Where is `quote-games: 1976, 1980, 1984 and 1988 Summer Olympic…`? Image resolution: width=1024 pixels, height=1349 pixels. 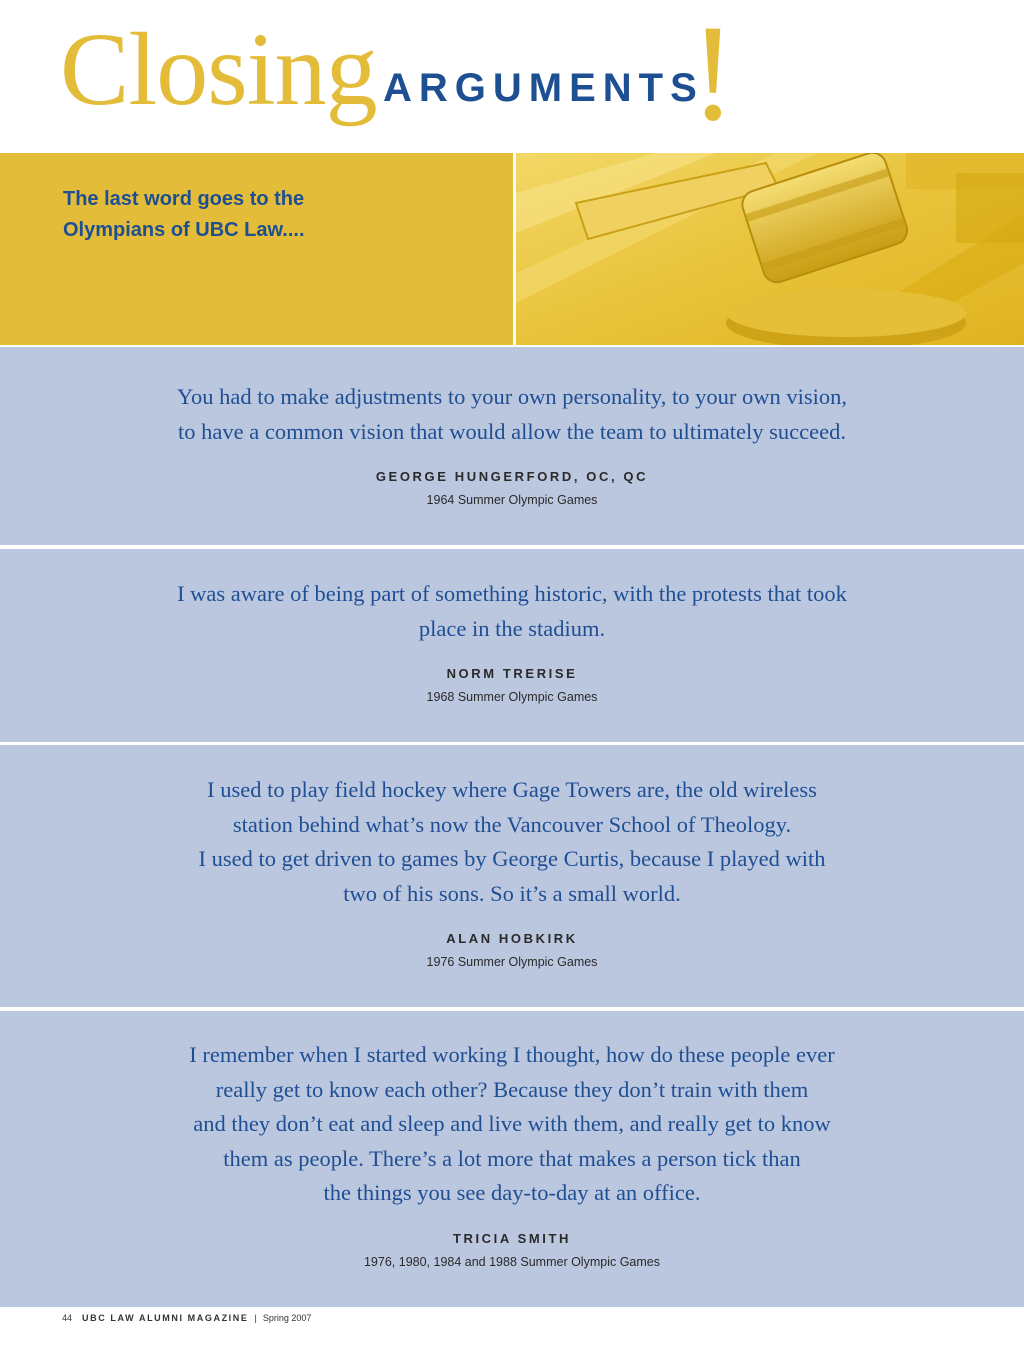 quote-games: 1976, 1980, 1984 and 1988 Summer Olympic… is located at coordinates (511, 1262).